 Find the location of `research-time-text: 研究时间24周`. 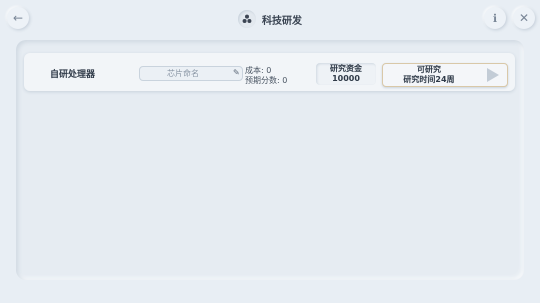

research-time-text: 研究时间24周 is located at coordinates (429, 79).